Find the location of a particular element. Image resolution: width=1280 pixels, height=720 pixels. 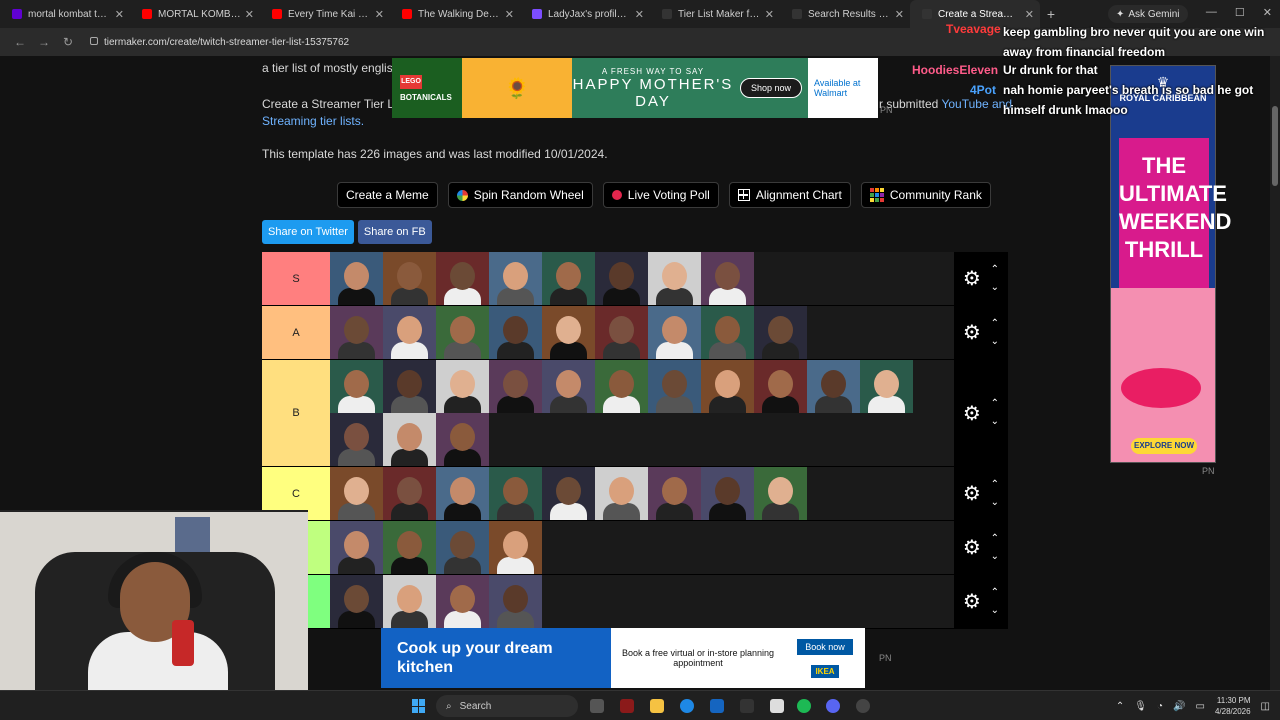

new-tab-button: + is located at coordinates (1051, 14).